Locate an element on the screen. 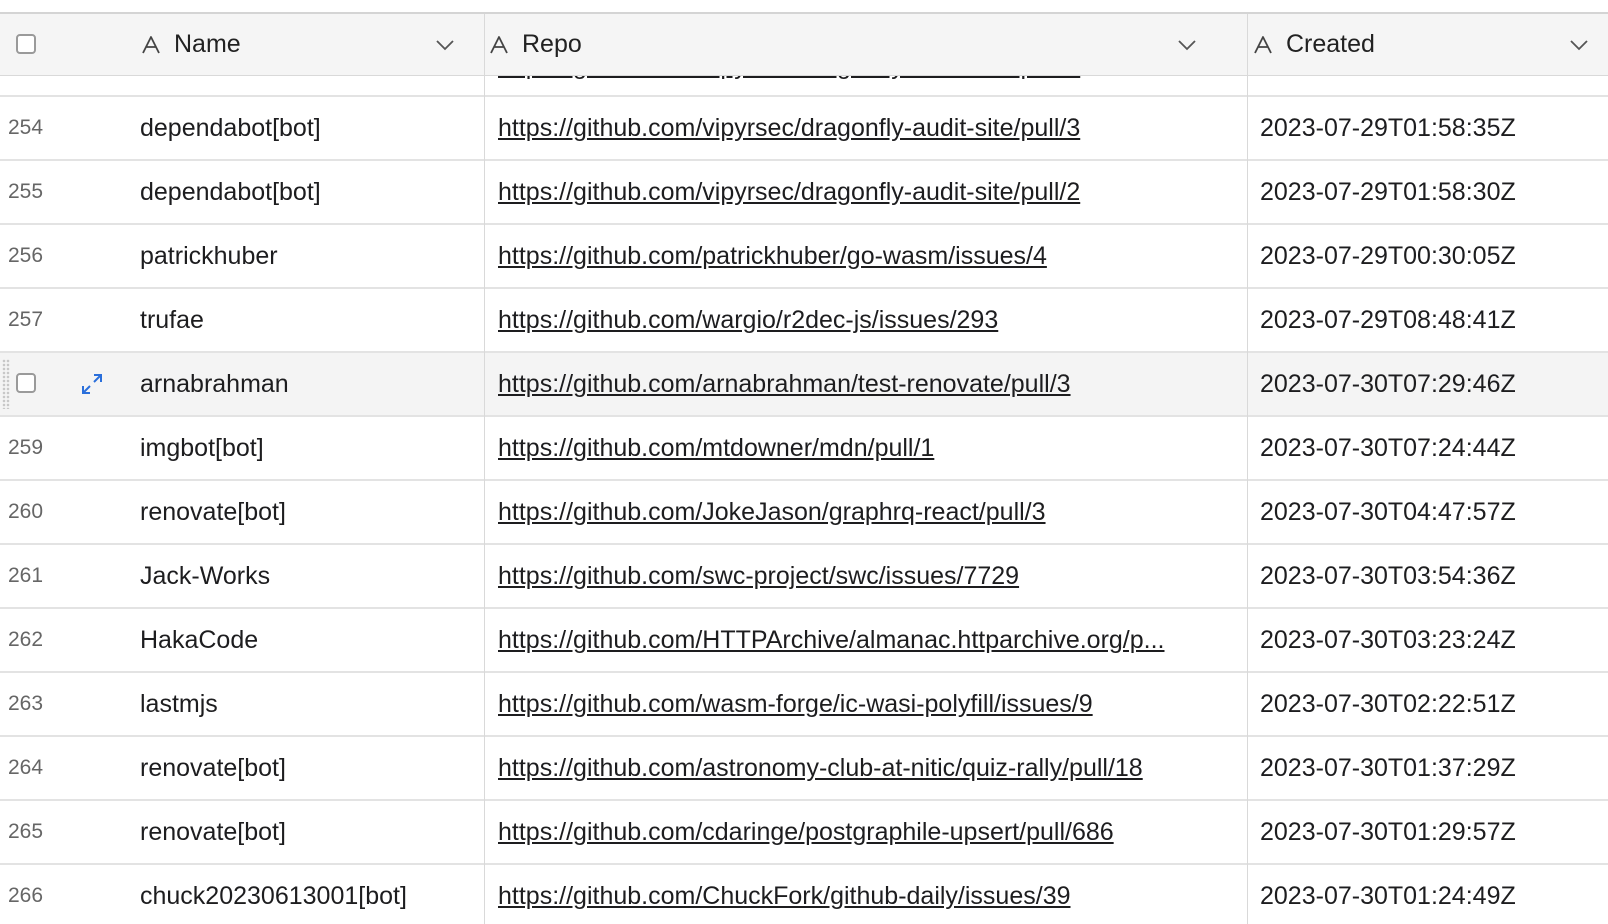 Image resolution: width=1608 pixels, height=924 pixels. created-cell: 2023-07-29T01:58:30Z is located at coordinates (1388, 192).